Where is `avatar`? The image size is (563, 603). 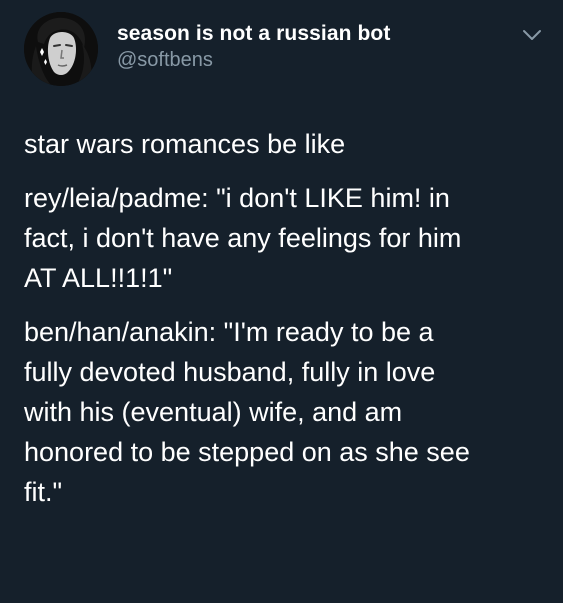
avatar is located at coordinates (61, 49).